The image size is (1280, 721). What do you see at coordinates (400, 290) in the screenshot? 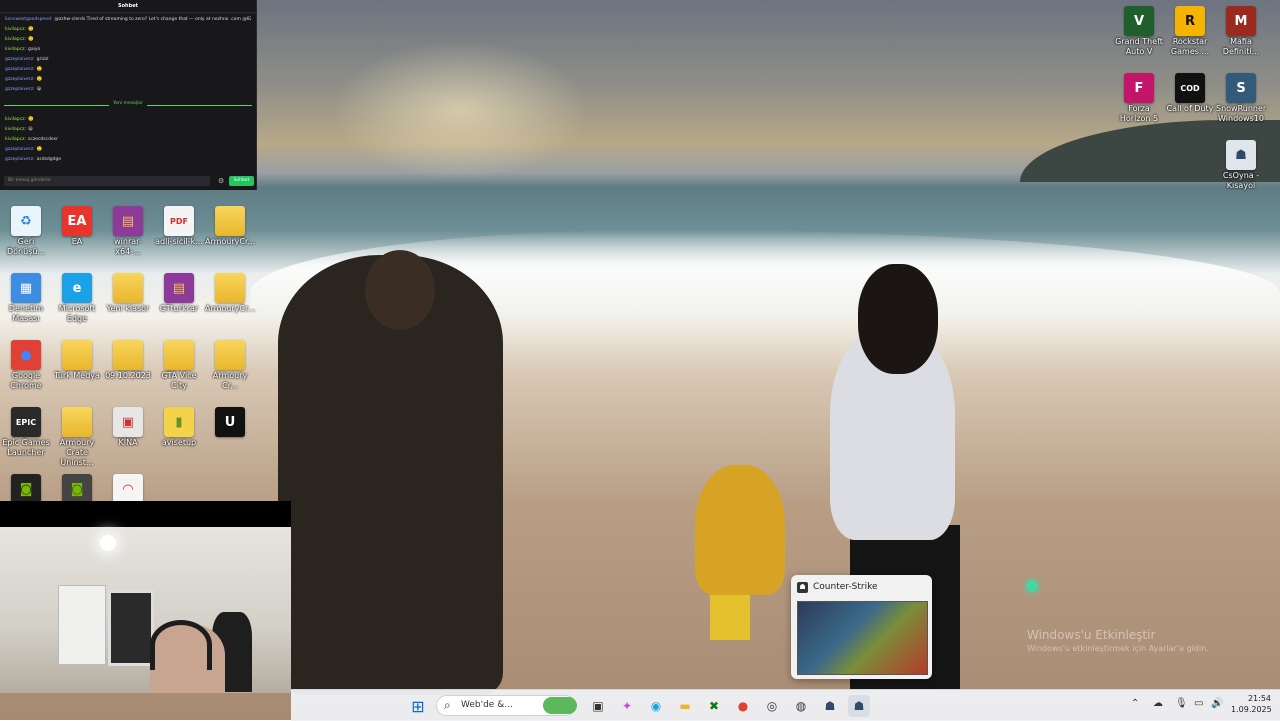
I see `wallpaper-man-head` at bounding box center [400, 290].